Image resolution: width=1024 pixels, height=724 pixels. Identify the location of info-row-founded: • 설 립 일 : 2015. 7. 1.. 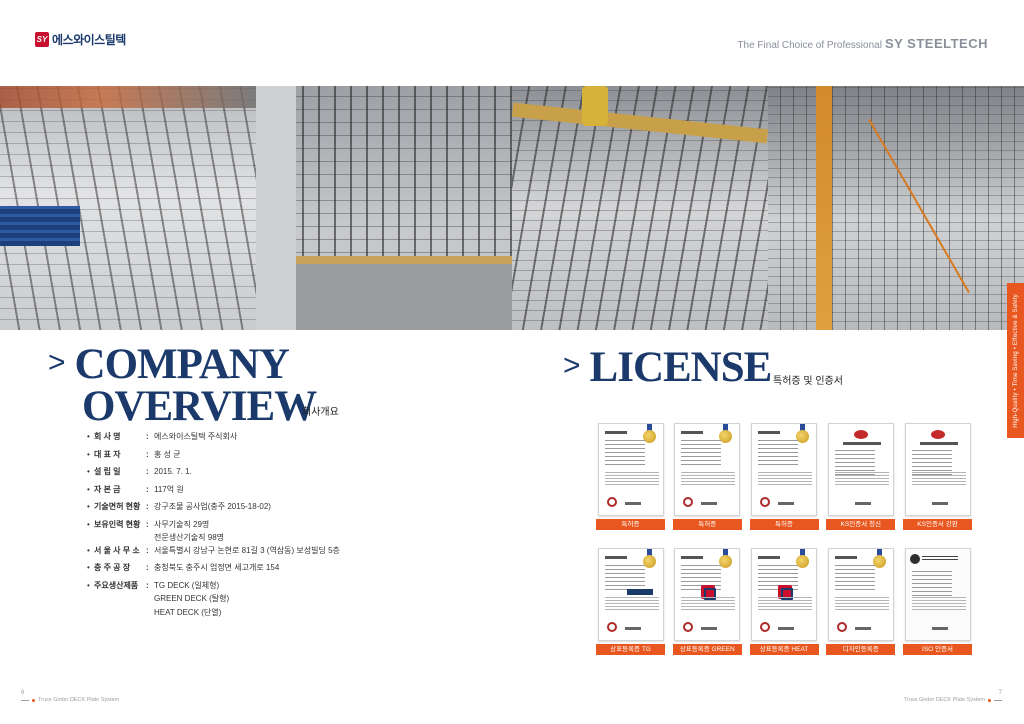
(213, 476).